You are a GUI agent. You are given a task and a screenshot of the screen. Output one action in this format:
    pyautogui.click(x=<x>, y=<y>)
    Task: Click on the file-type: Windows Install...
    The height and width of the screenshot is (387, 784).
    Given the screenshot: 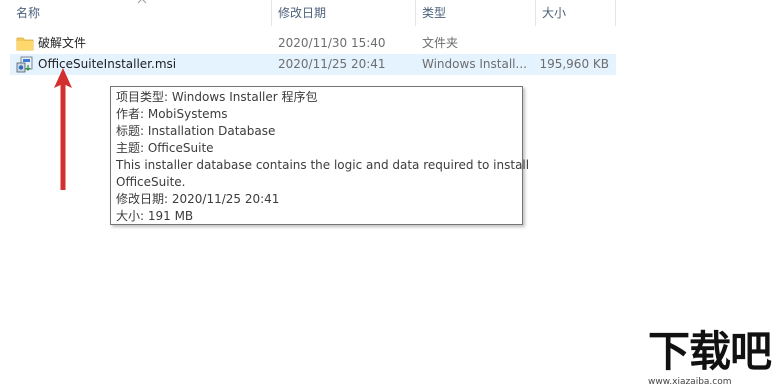 What is the action you would take?
    pyautogui.click(x=474, y=64)
    